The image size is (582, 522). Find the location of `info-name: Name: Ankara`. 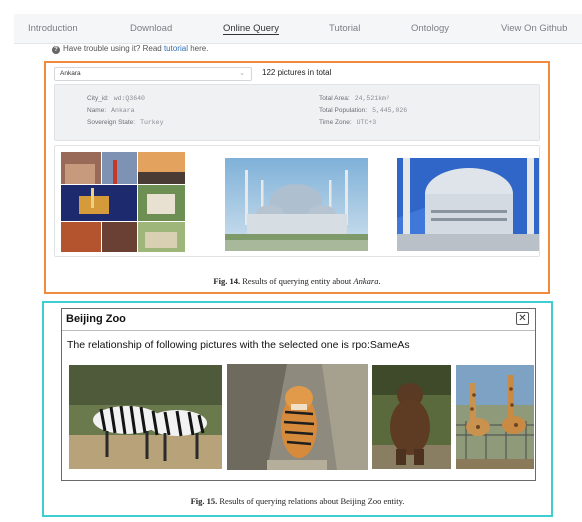

info-name: Name: Ankara is located at coordinates (111, 110).